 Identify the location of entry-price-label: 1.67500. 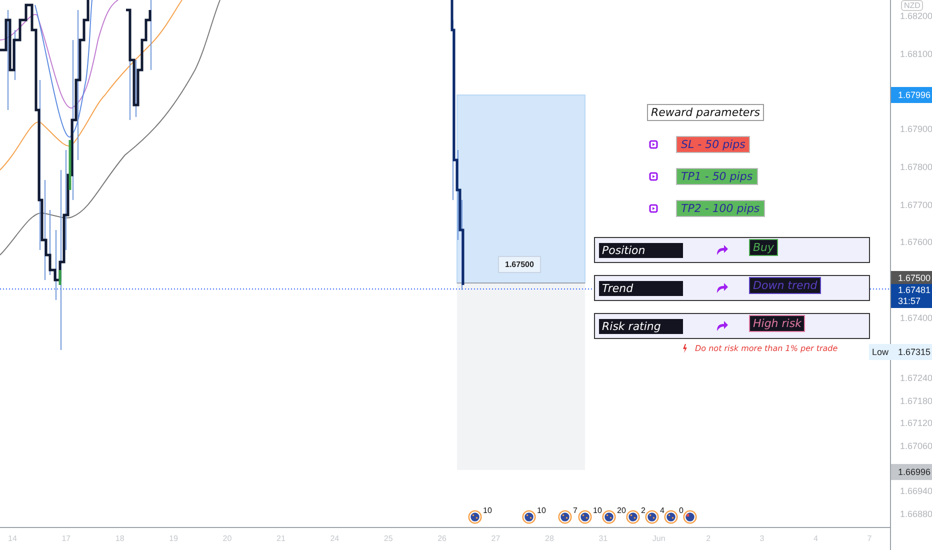
(519, 264).